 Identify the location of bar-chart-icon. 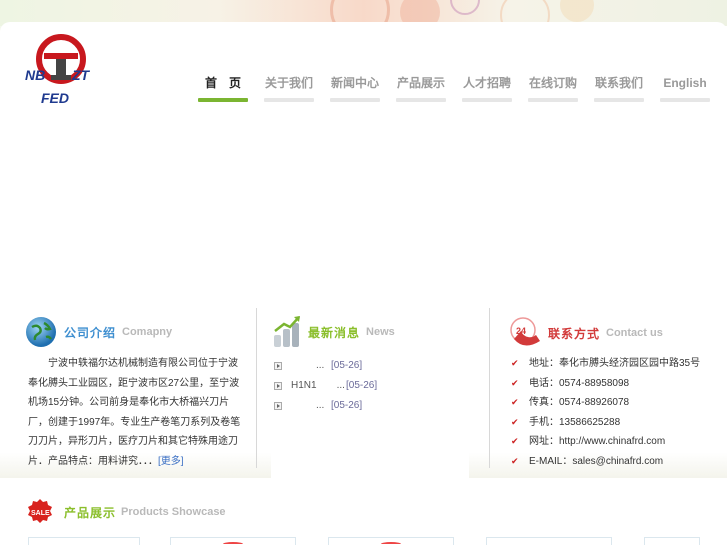
(287, 331).